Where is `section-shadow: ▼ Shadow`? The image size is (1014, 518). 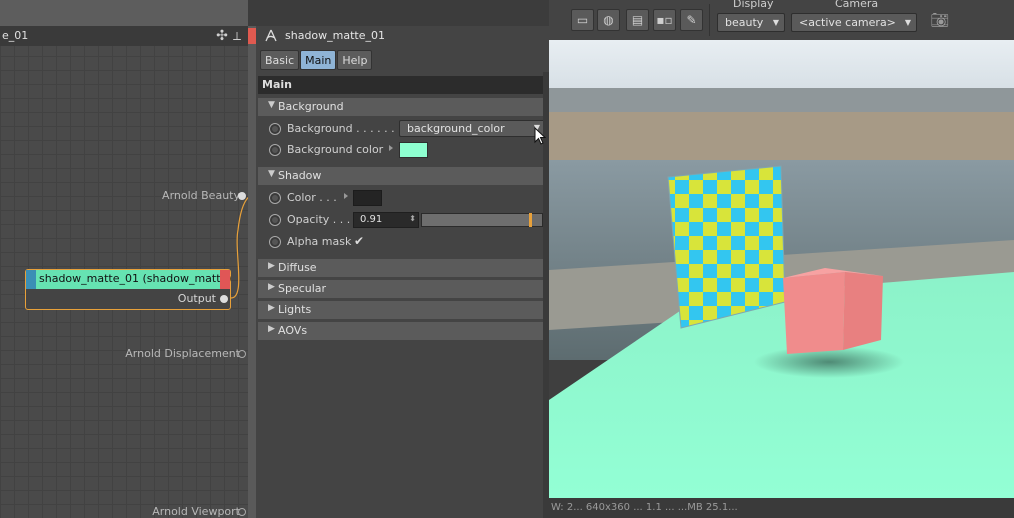
section-shadow: ▼ Shadow is located at coordinates (402, 176).